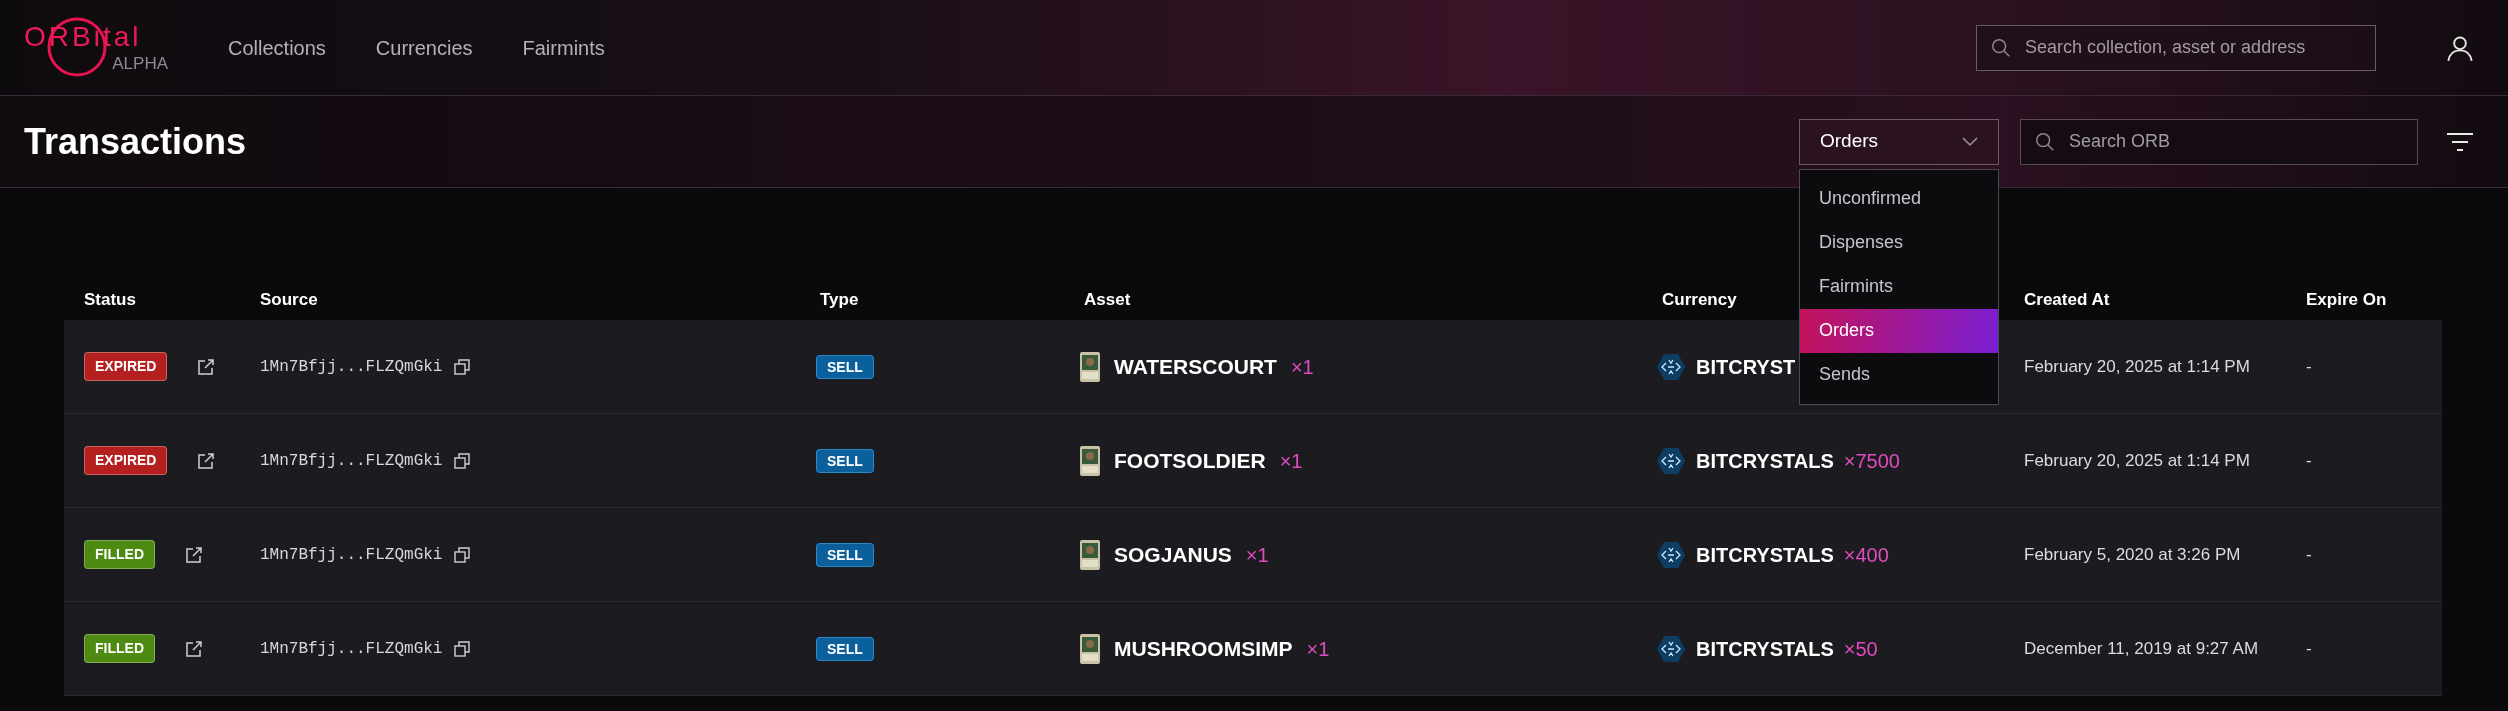  What do you see at coordinates (839, 300) in the screenshot?
I see `column-header: Type` at bounding box center [839, 300].